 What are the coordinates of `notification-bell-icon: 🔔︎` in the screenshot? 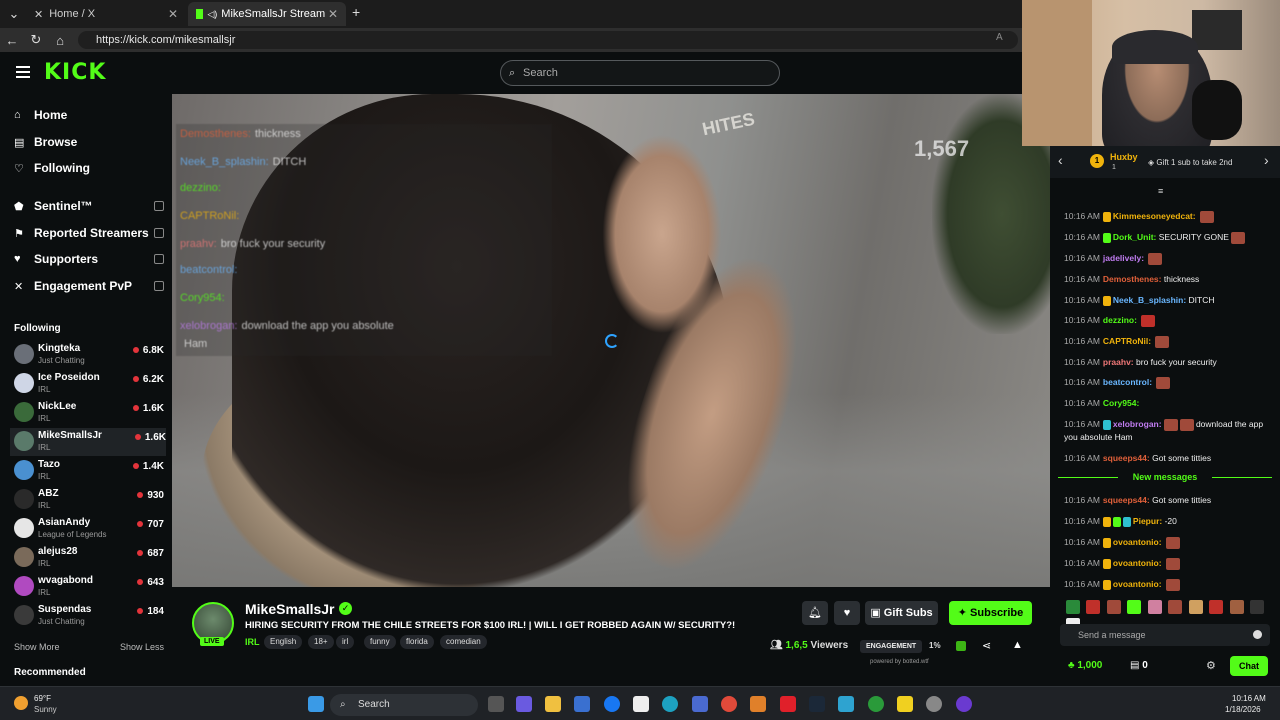 It's located at (815, 613).